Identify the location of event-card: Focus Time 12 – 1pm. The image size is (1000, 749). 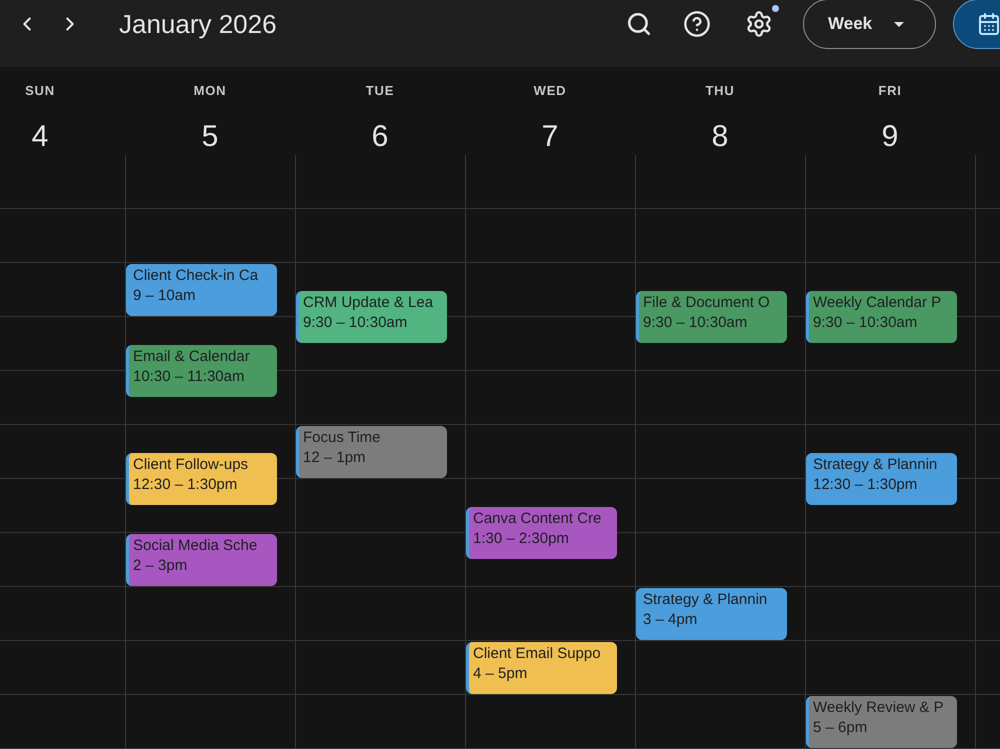
(371, 452).